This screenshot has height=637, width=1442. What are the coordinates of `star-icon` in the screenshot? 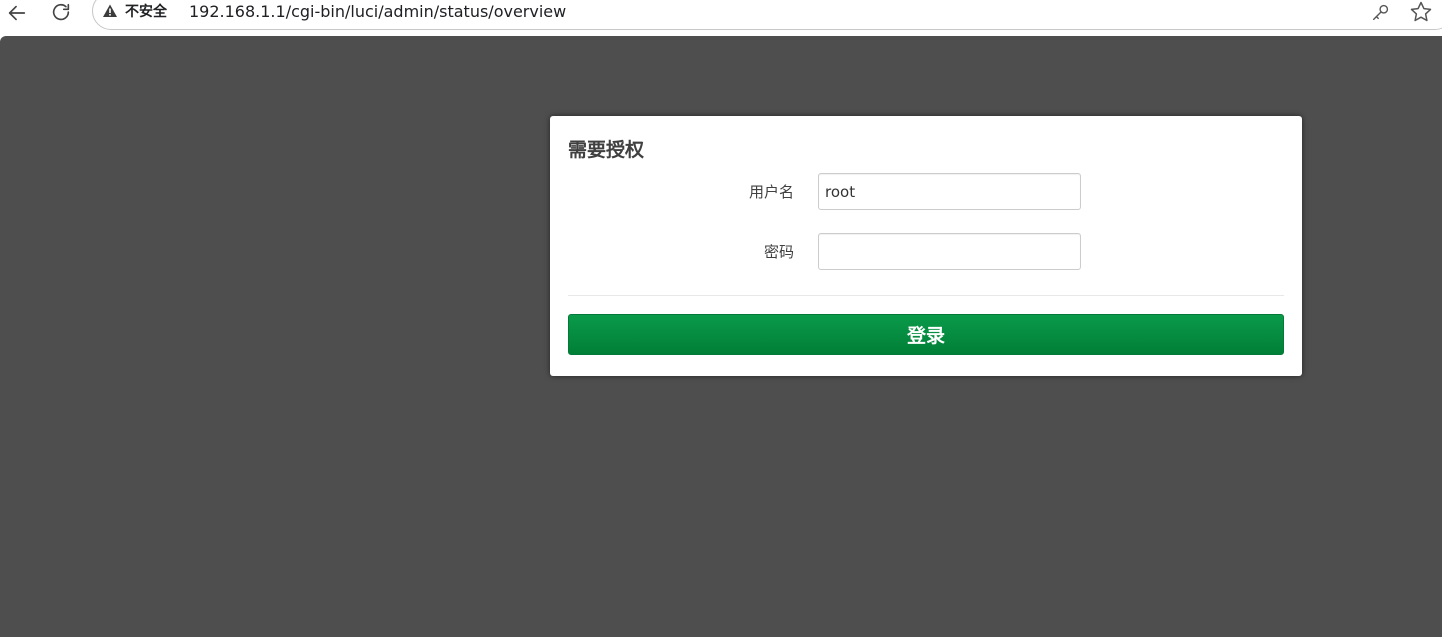 It's located at (1421, 12).